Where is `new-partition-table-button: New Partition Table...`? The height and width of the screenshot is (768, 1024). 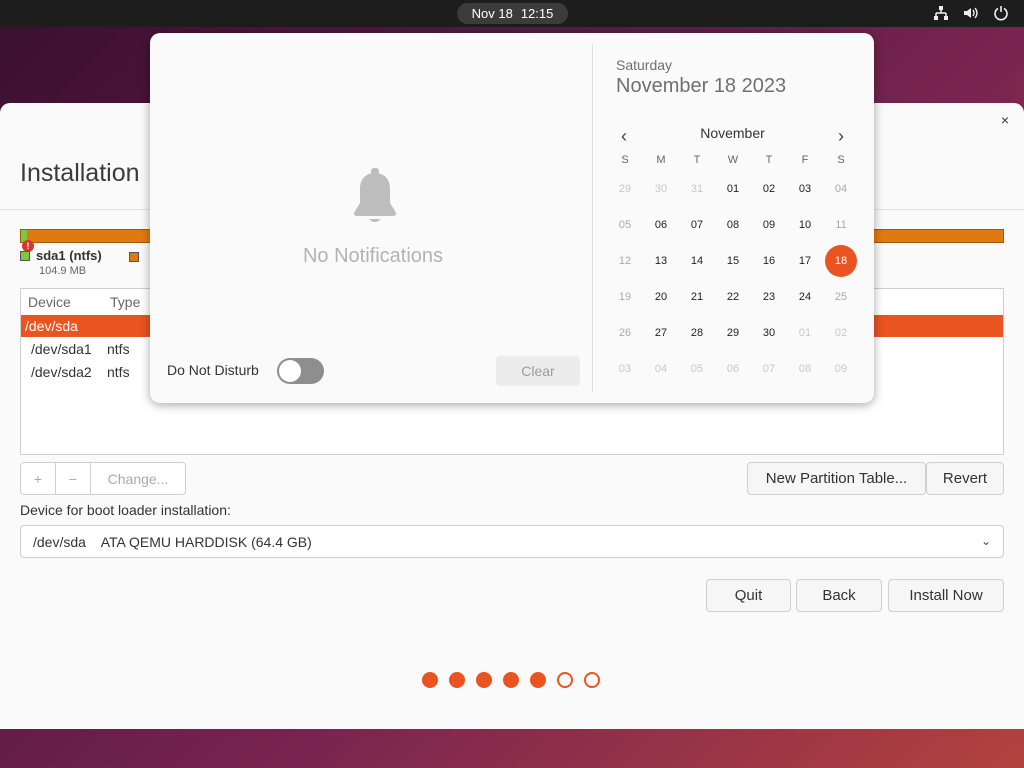 new-partition-table-button: New Partition Table... is located at coordinates (836, 478).